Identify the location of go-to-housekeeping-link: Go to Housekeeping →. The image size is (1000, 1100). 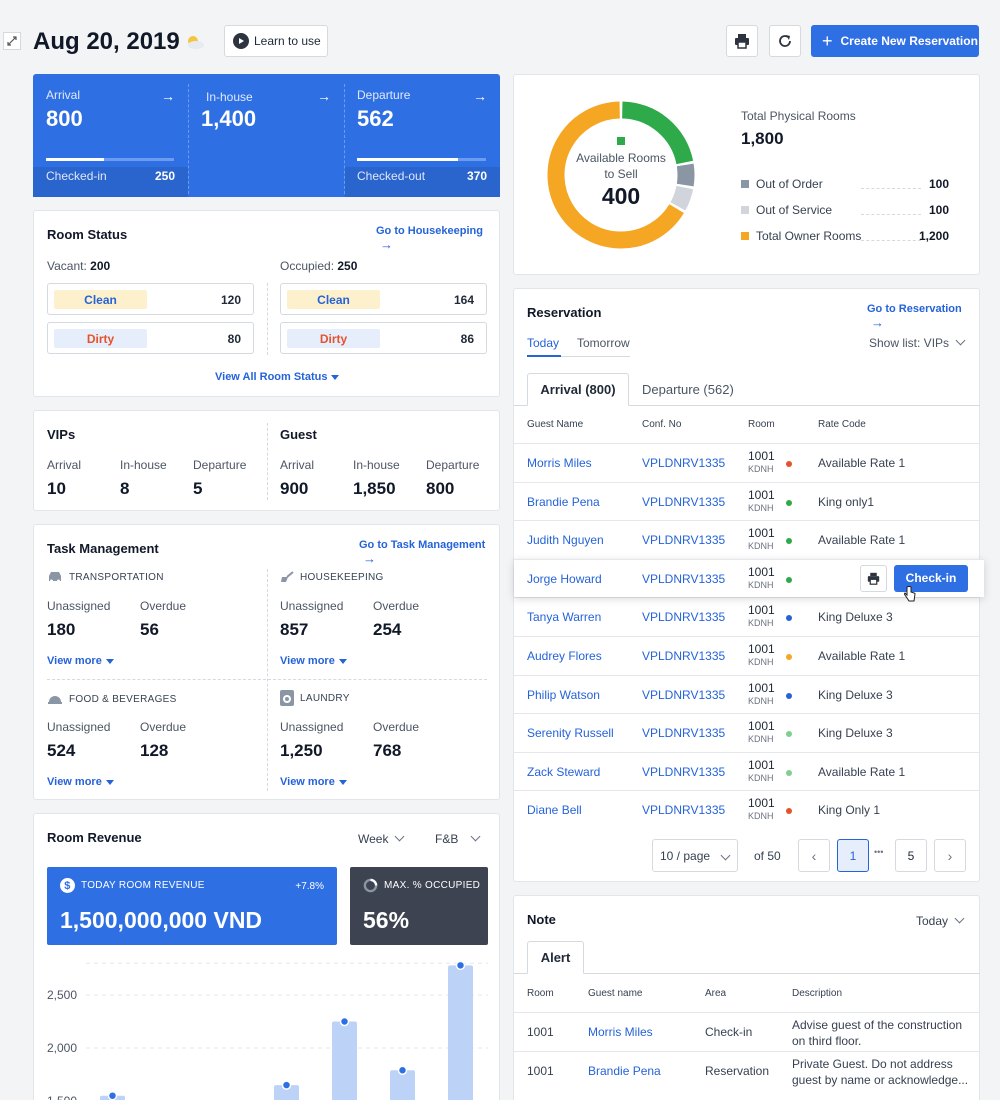
(437, 238).